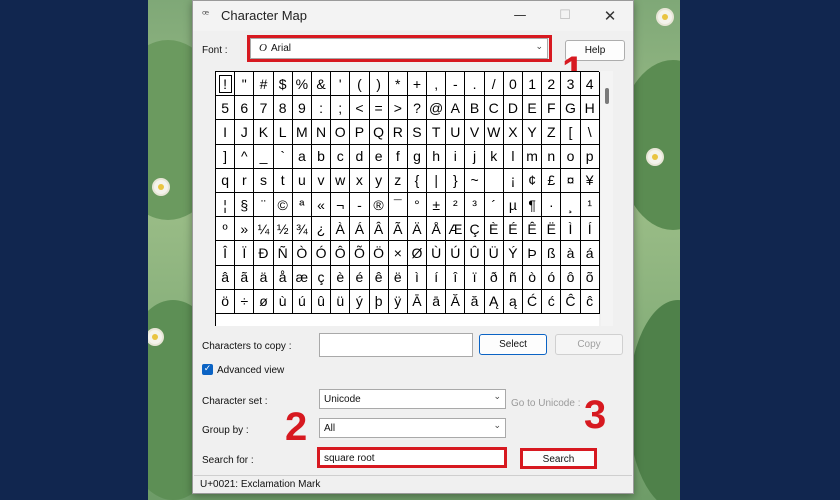 The height and width of the screenshot is (500, 840). Describe the element at coordinates (417, 277) in the screenshot. I see `character-cell: ì` at that location.